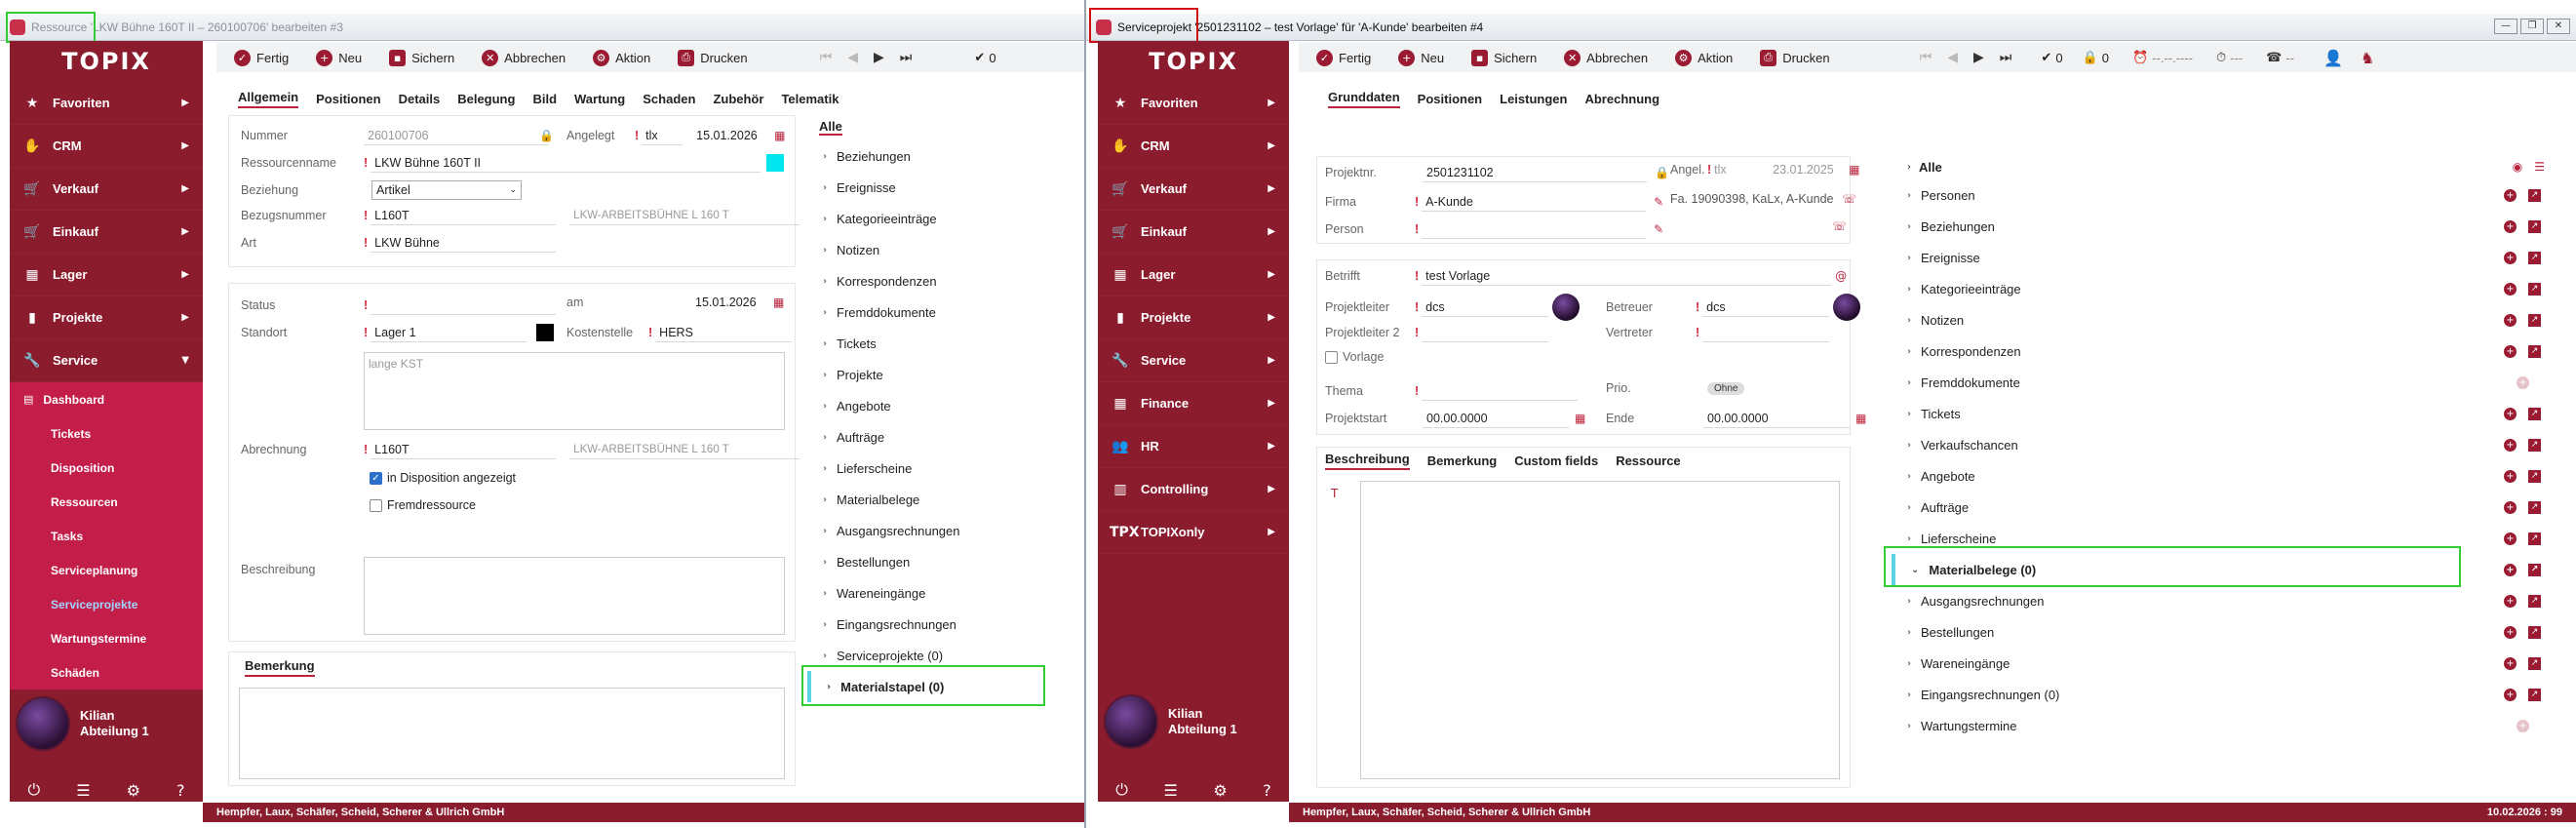 Image resolution: width=2576 pixels, height=828 pixels. I want to click on phone-icon: ☏, so click(1839, 226).